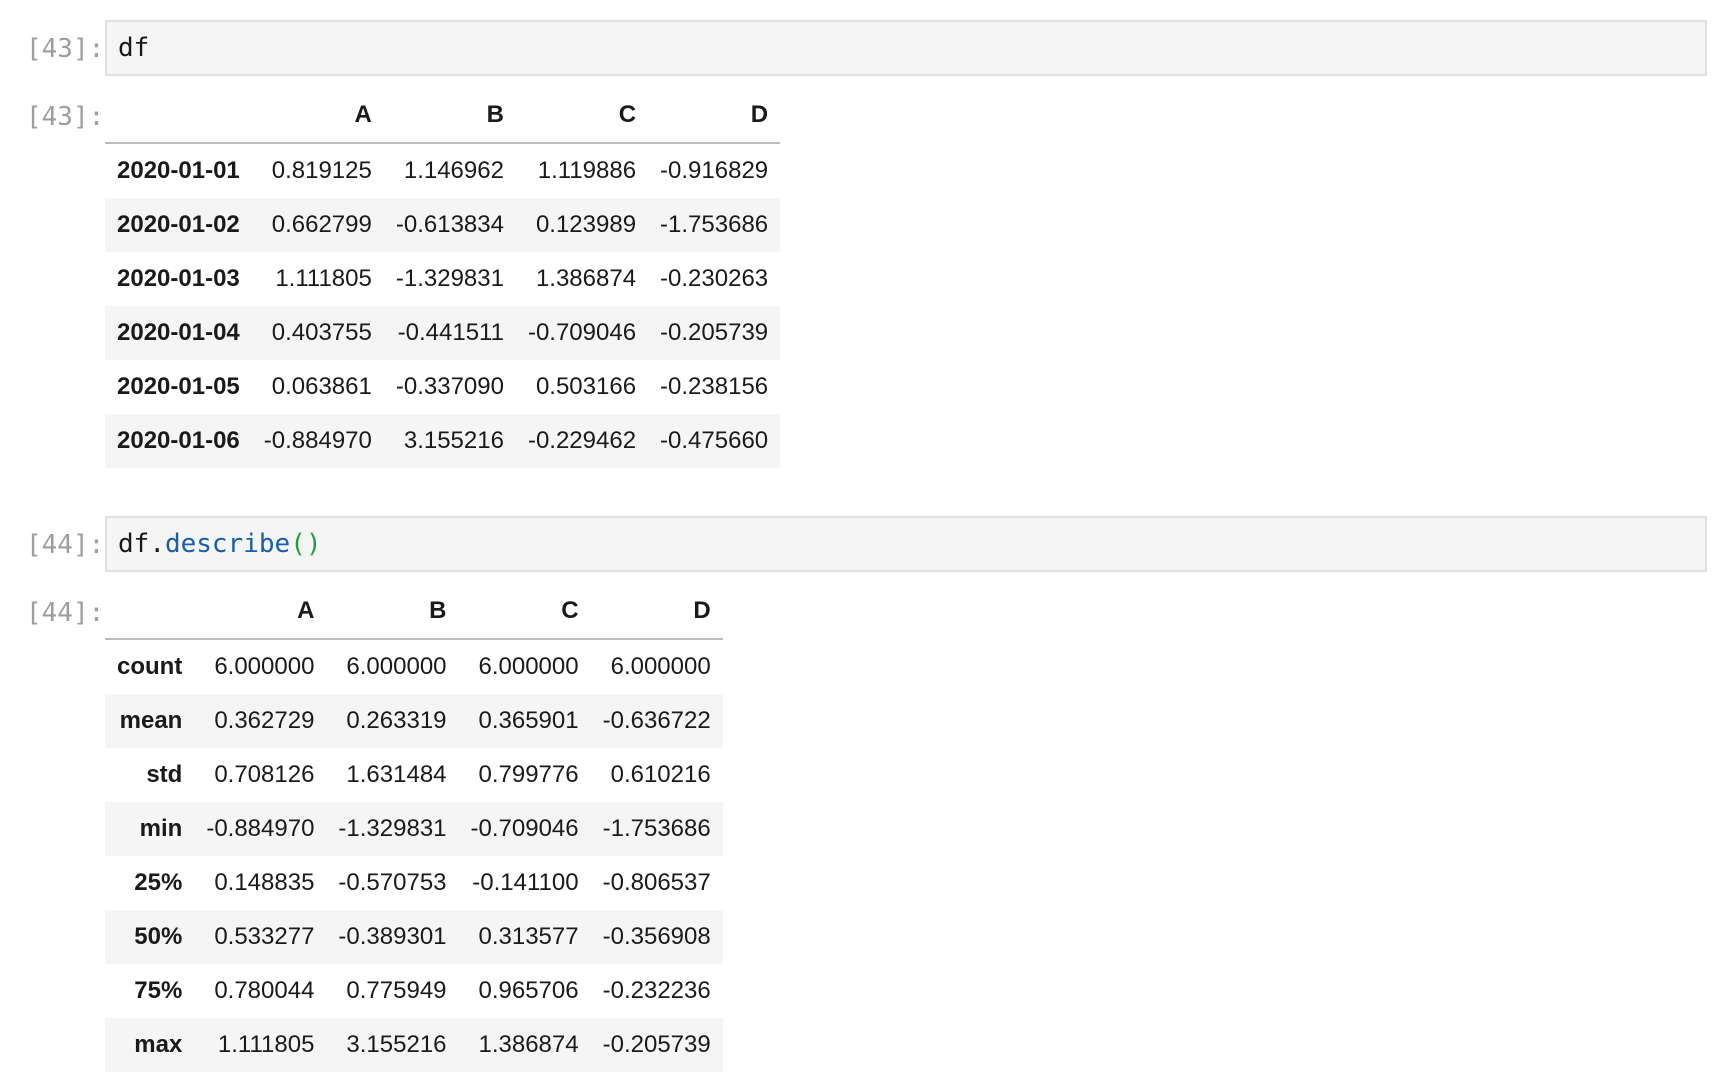  I want to click on code-token-function: describe, so click(227, 544).